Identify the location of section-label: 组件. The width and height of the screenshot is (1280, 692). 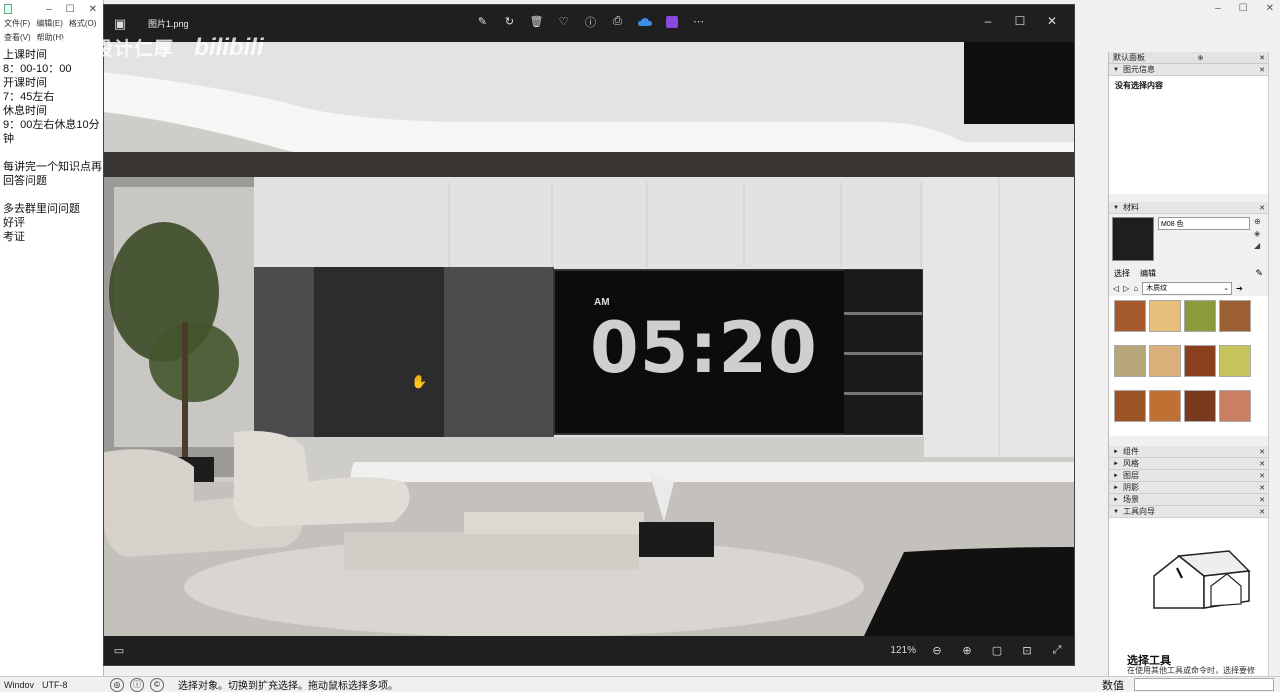
(1130, 451).